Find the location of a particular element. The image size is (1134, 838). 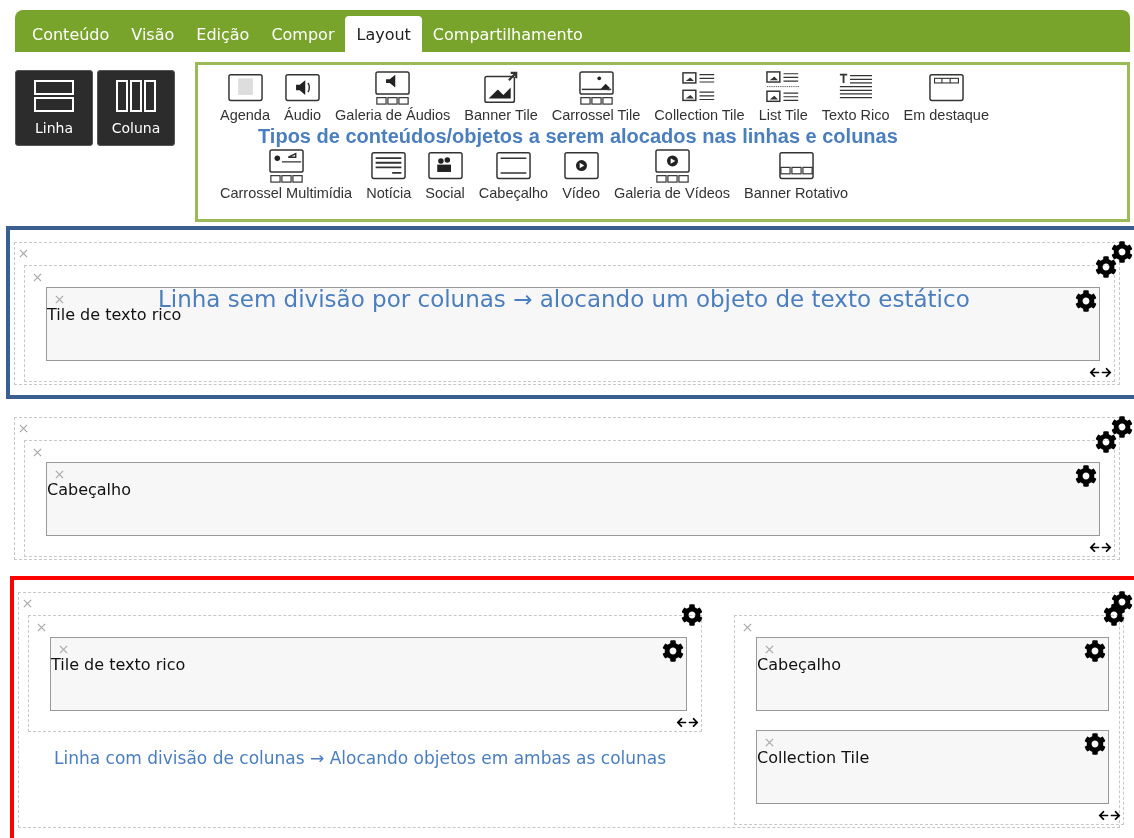

content-type-button: List Tile is located at coordinates (783, 97).